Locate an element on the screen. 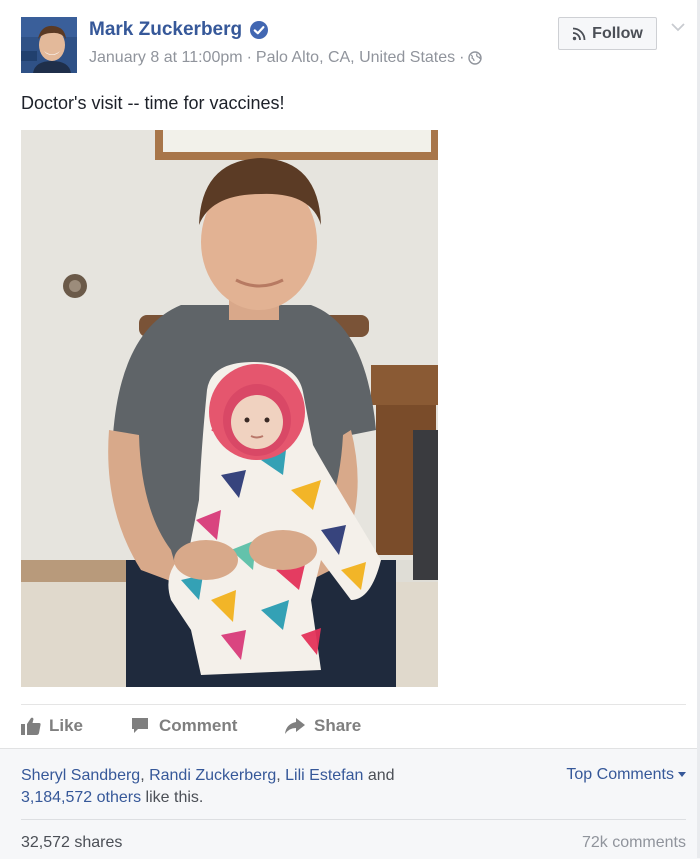  footer-divider is located at coordinates (353, 819).